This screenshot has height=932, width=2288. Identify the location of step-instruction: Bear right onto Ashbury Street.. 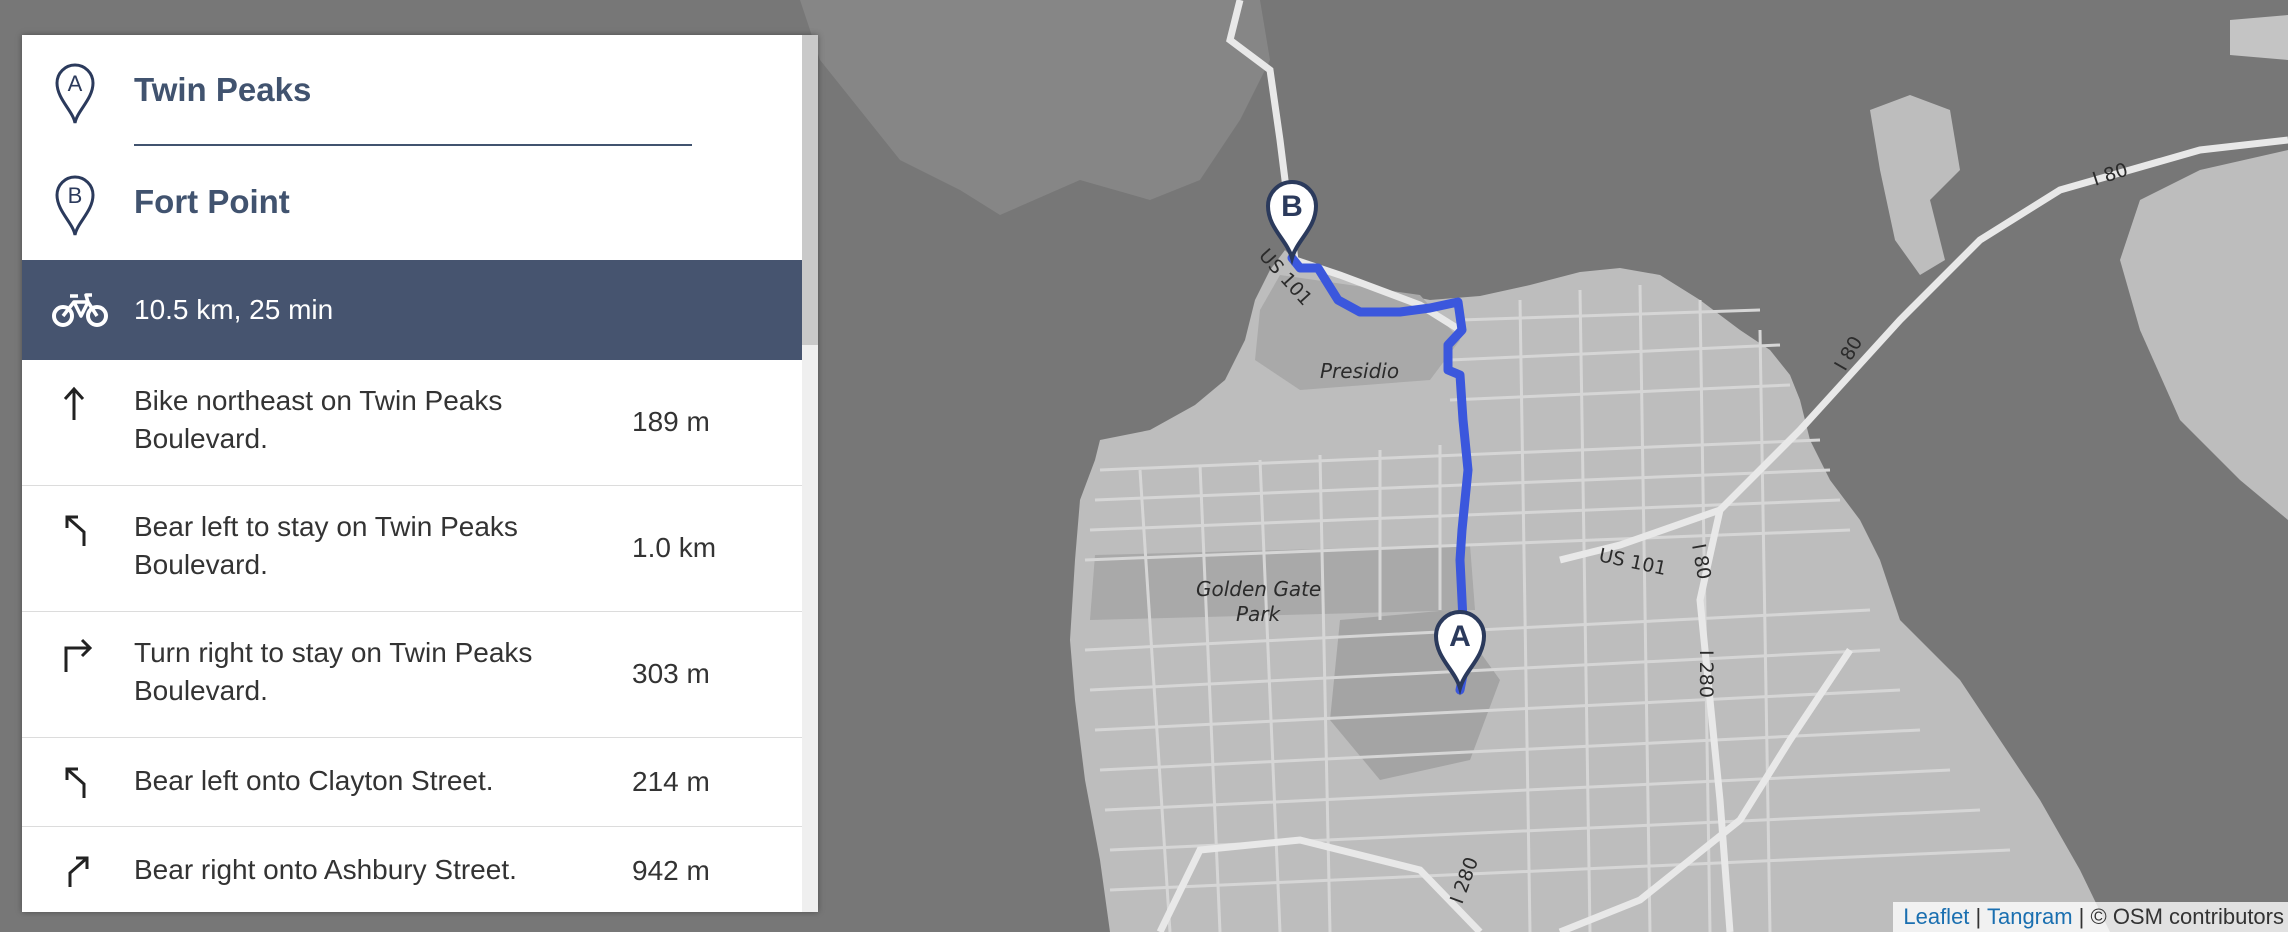
(325, 869).